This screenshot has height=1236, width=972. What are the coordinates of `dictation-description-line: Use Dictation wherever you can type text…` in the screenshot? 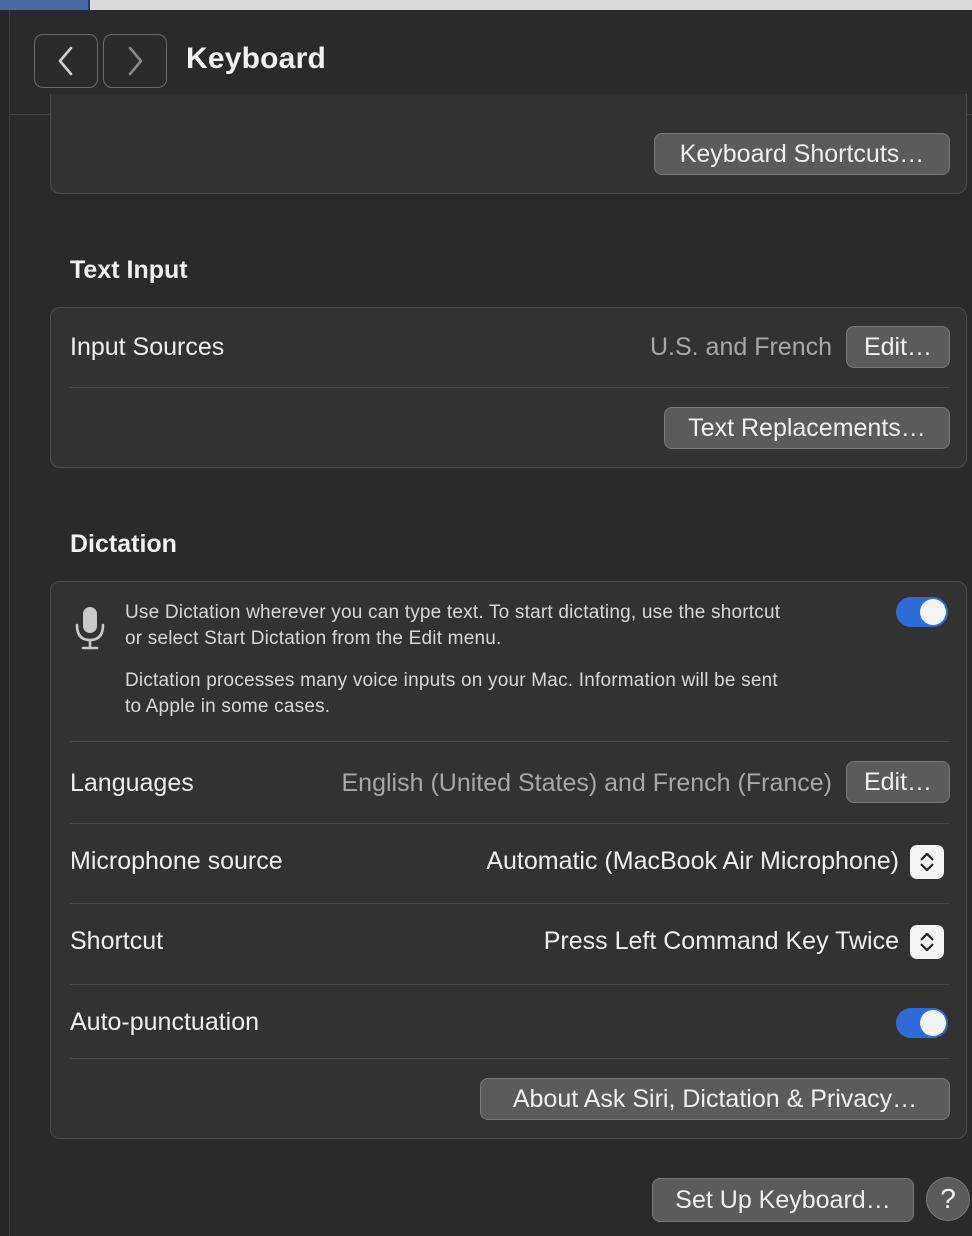 It's located at (453, 612).